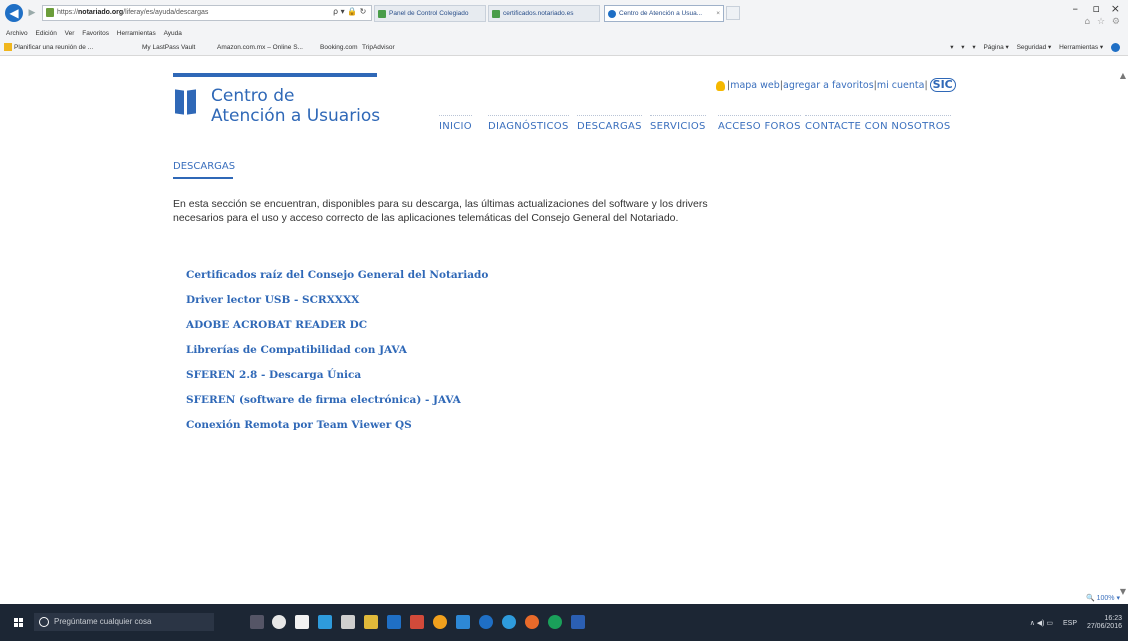  Describe the element at coordinates (136, 33) in the screenshot. I see `menu-herramientas: Herramientas` at that location.